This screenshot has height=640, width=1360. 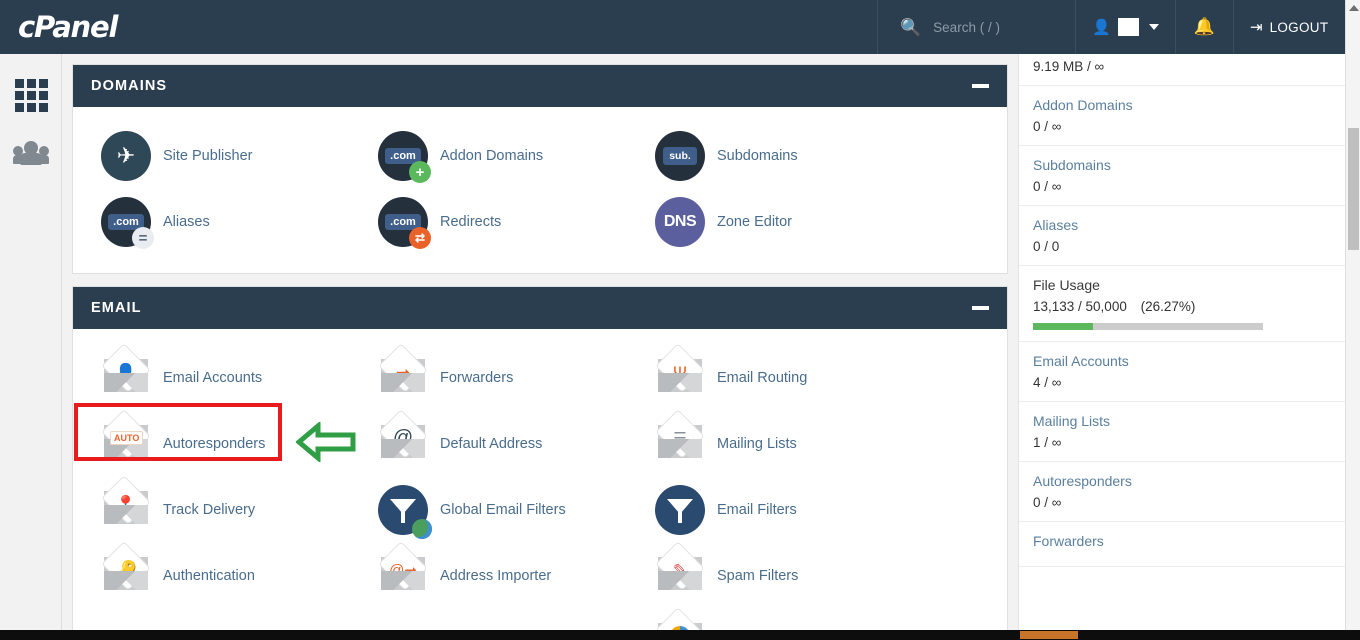 What do you see at coordinates (31, 347) in the screenshot?
I see `left-icon-rail` at bounding box center [31, 347].